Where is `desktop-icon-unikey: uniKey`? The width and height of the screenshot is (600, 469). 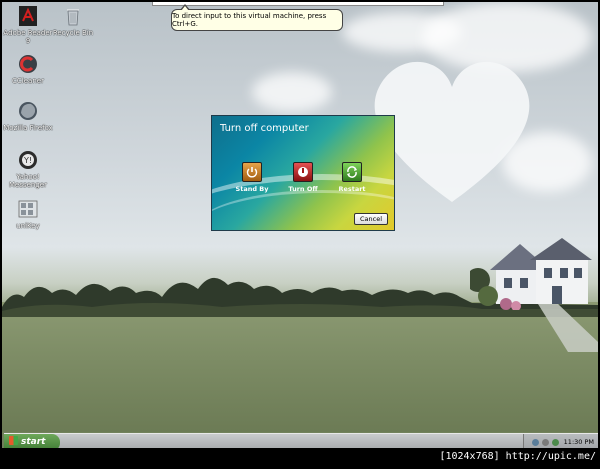
desktop-icon-unikey: uniKey is located at coordinates (28, 213).